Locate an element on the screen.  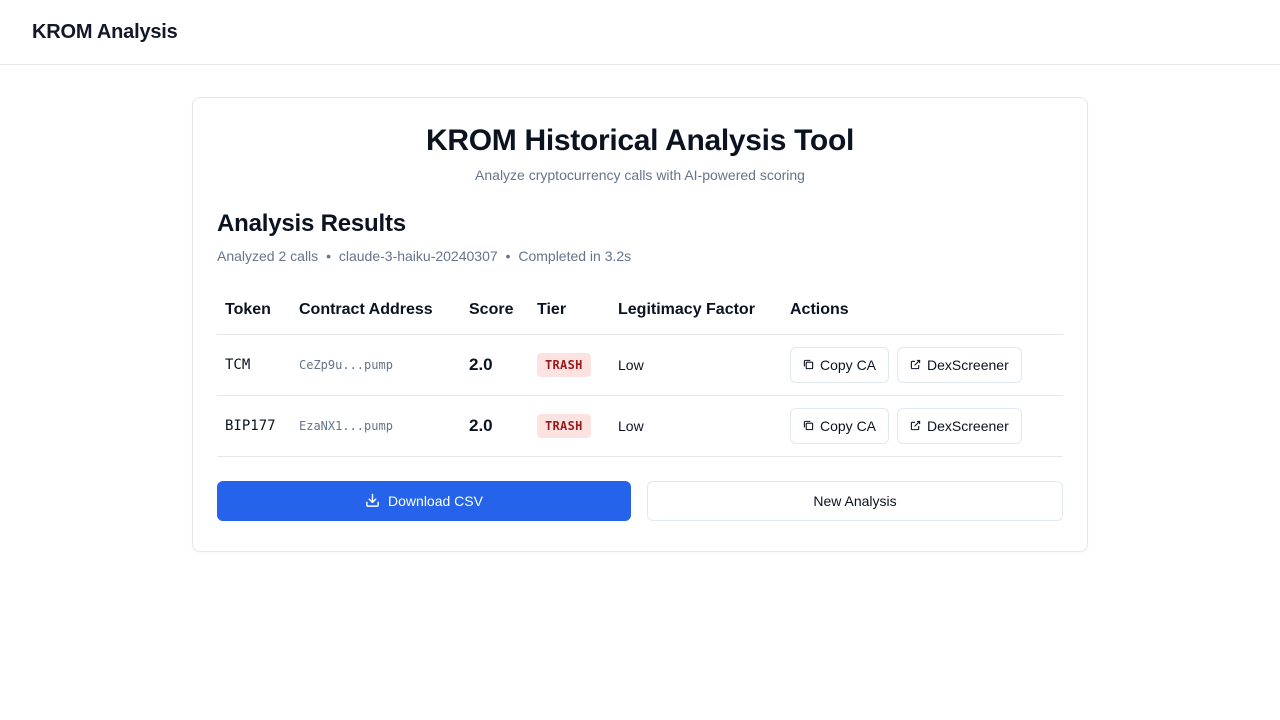
column-header-actions: Actions is located at coordinates (922, 310).